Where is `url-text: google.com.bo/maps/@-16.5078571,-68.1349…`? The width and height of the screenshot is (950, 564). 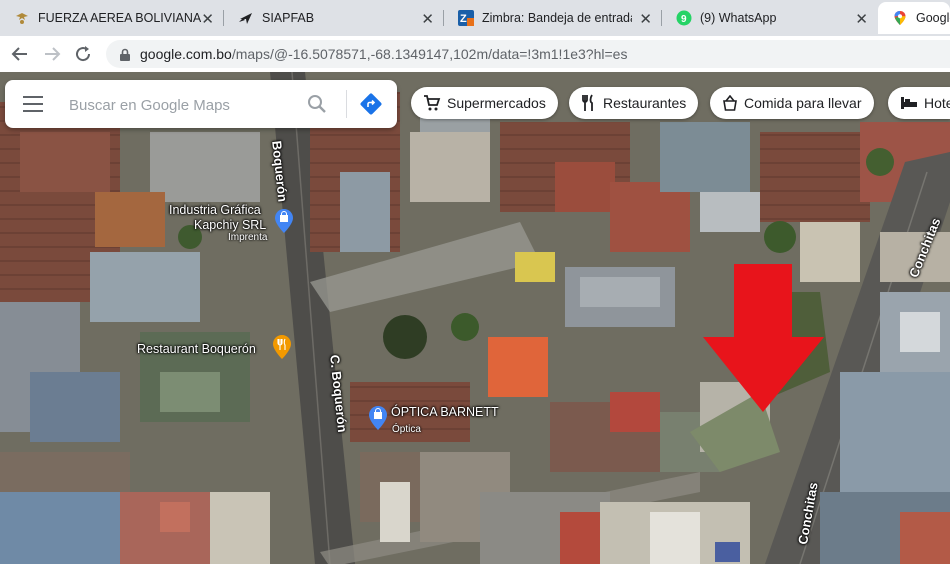
url-text: google.com.bo/maps/@-16.5078571,-68.1349… is located at coordinates (383, 54).